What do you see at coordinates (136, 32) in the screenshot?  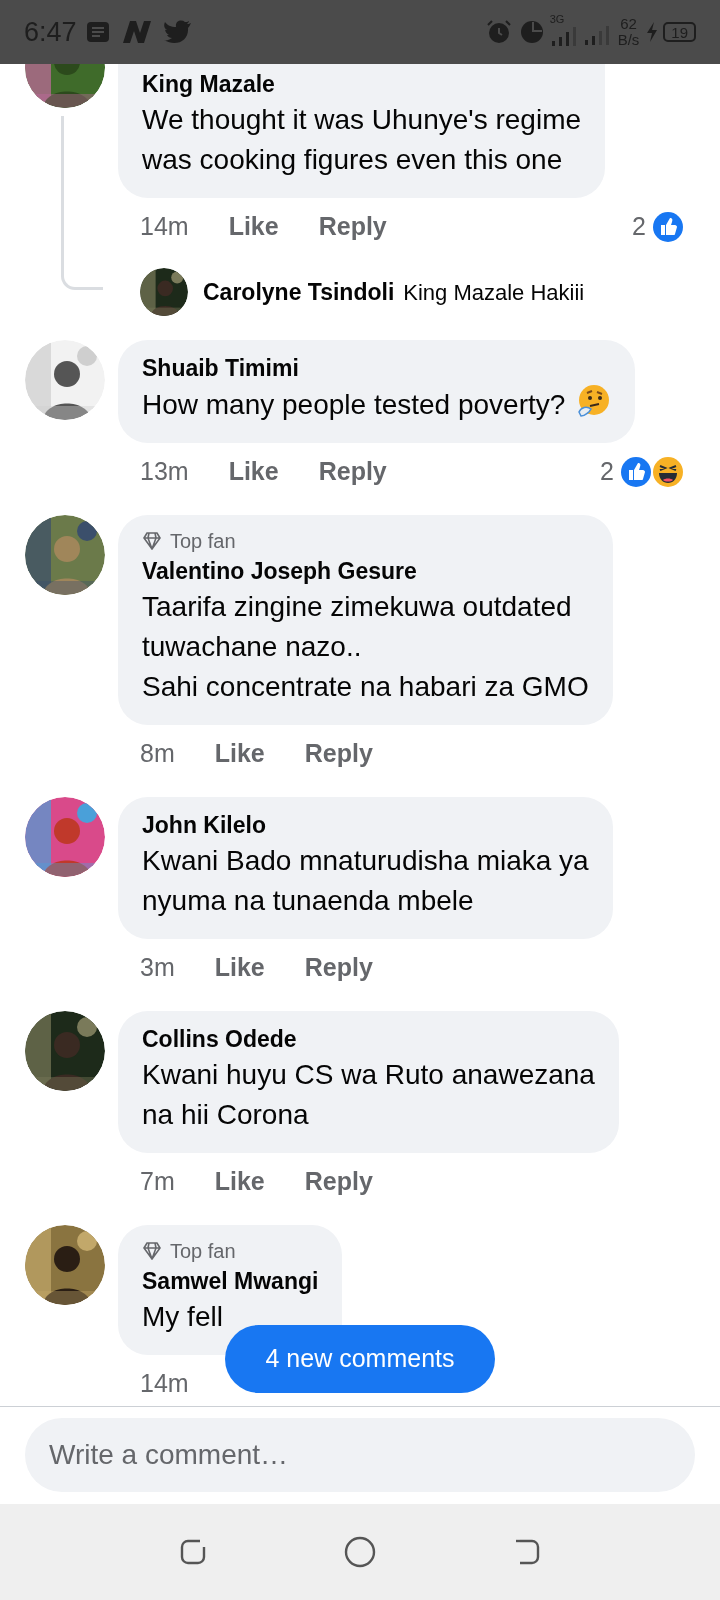 I see `n-logo-icon` at bounding box center [136, 32].